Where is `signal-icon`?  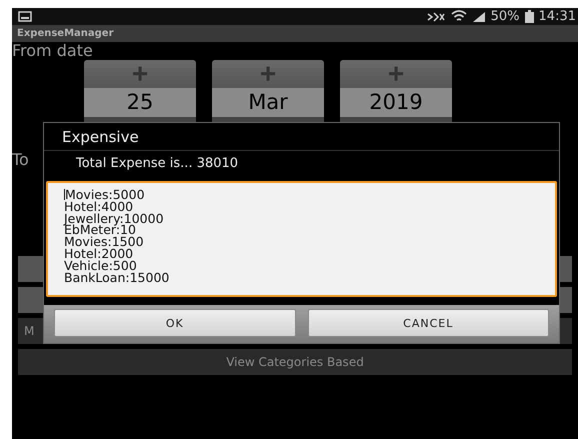
signal-icon is located at coordinates (479, 16).